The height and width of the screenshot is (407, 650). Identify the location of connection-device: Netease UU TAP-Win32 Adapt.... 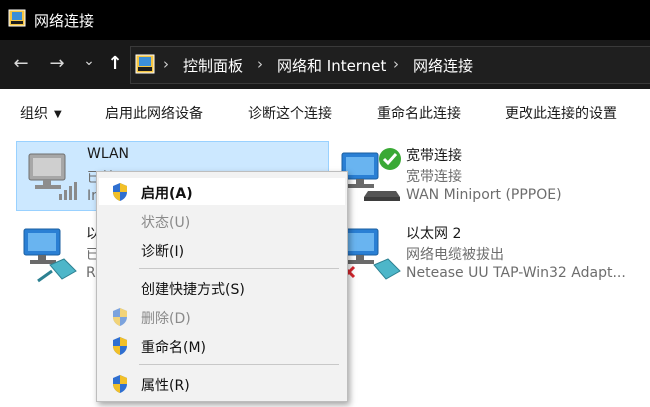
(516, 273).